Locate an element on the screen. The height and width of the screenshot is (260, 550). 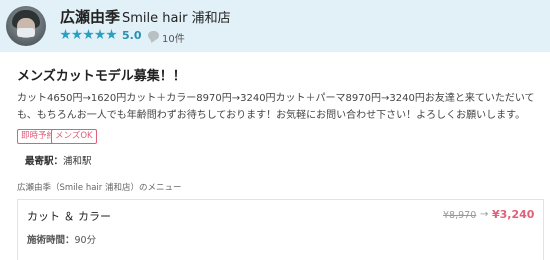
salon-name: Smile hair 浦和店 is located at coordinates (176, 16).